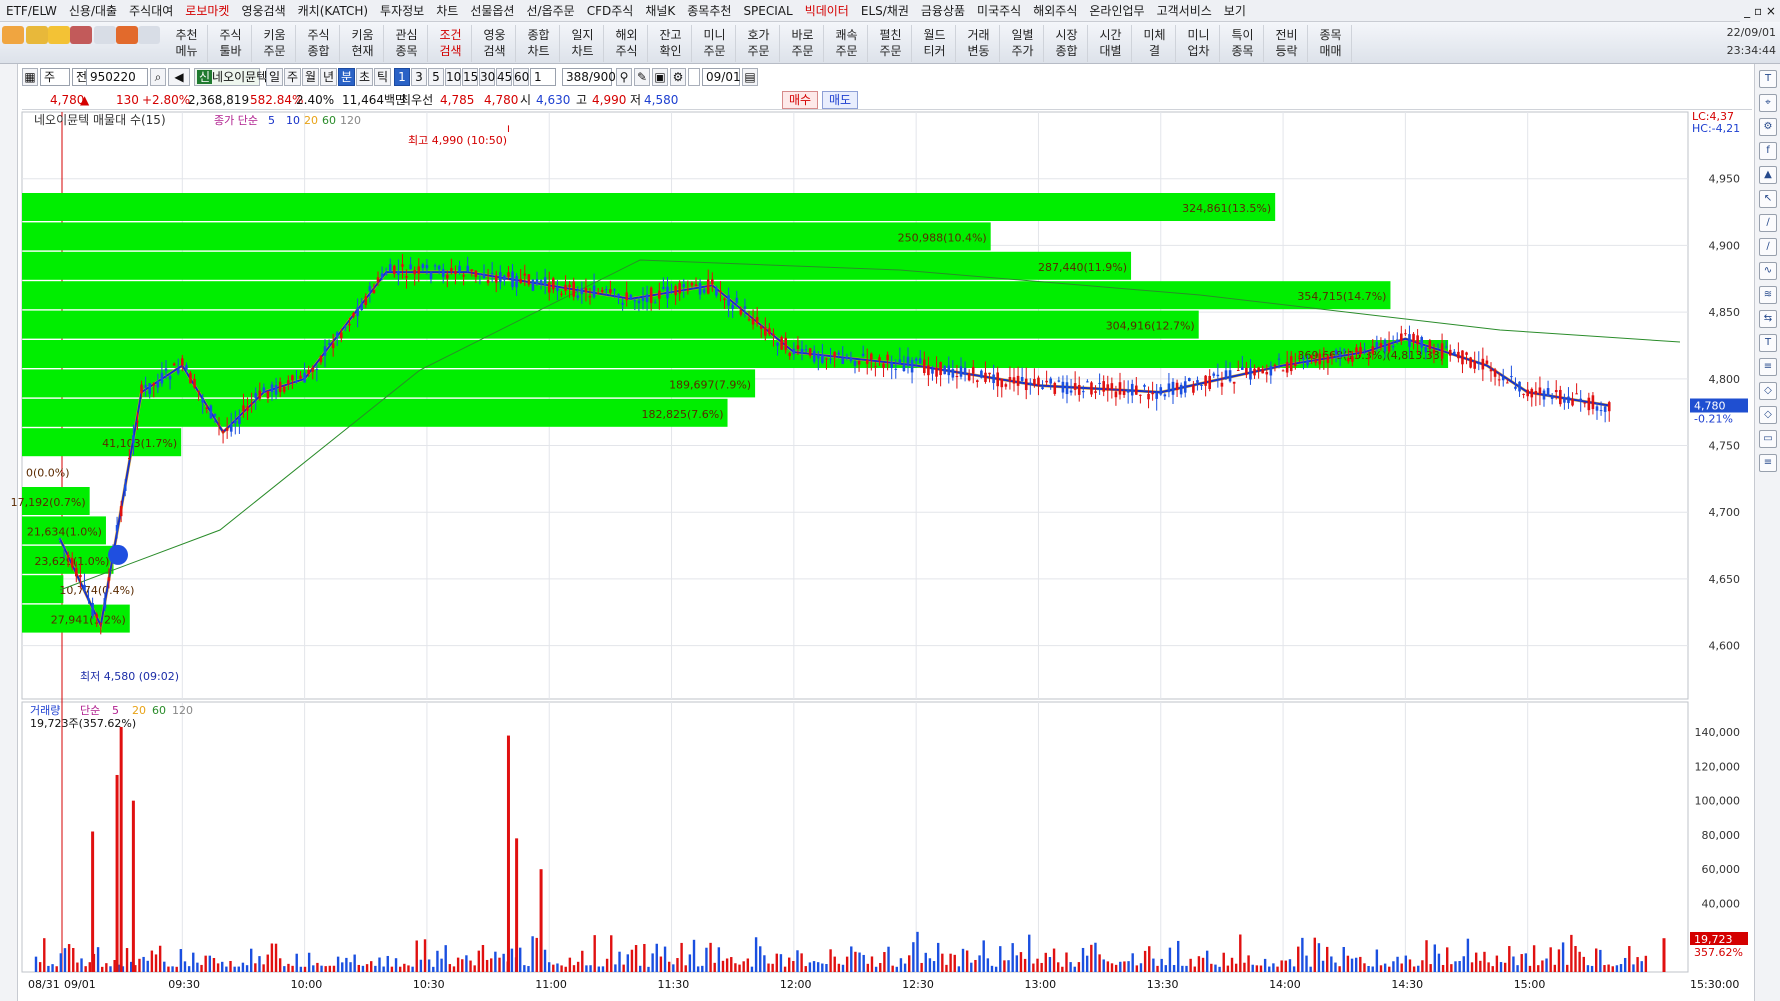 The width and height of the screenshot is (1780, 1001). What do you see at coordinates (1768, 439) in the screenshot?
I see `drawing-tool-icon: ▭` at bounding box center [1768, 439].